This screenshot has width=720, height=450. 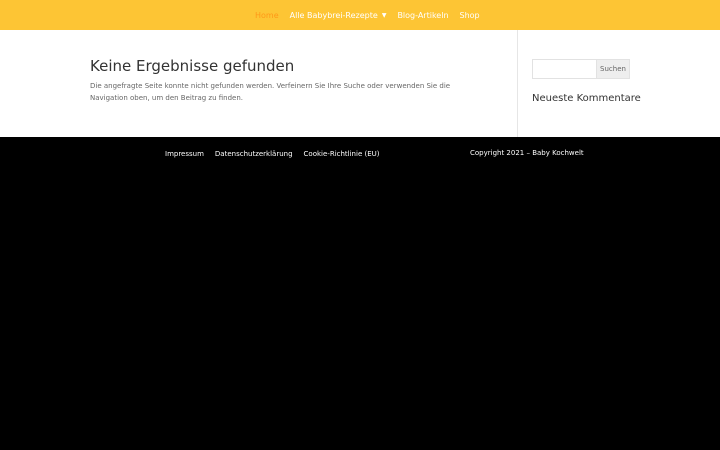 What do you see at coordinates (470, 15) in the screenshot?
I see `nav-item-shop: Shop` at bounding box center [470, 15].